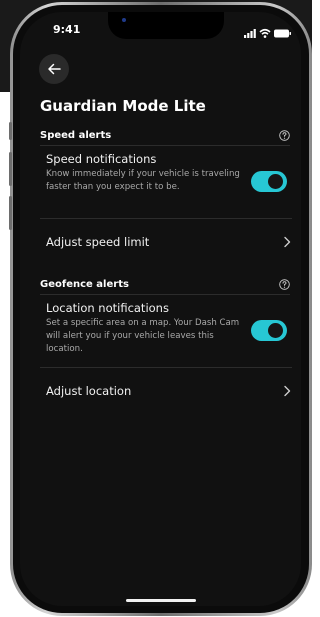 The image size is (320, 617). Describe the element at coordinates (101, 159) in the screenshot. I see `speed-notifications-title: Speed notifications` at that location.